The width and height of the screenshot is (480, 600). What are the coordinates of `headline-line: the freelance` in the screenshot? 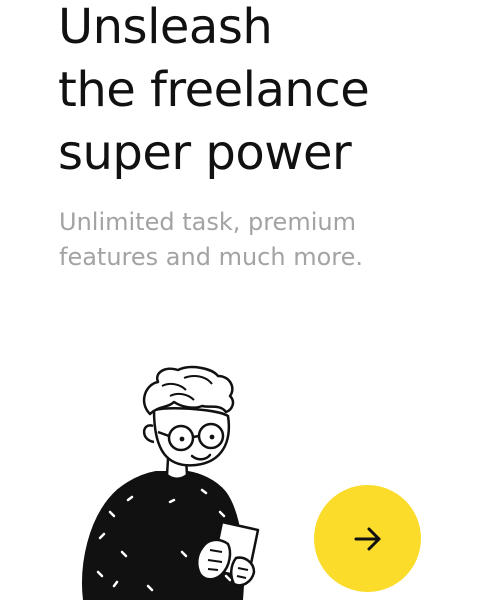 It's located at (214, 90).